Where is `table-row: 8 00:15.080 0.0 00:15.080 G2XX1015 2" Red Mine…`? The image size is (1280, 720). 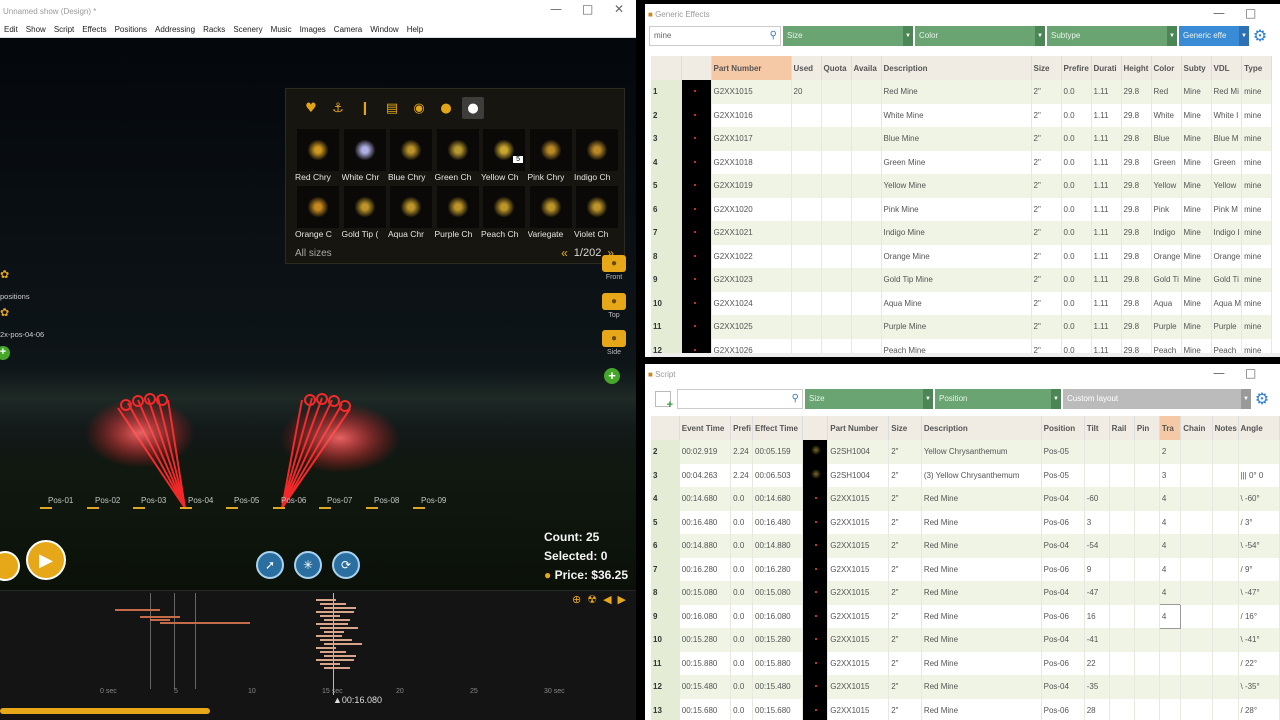 table-row: 8 00:15.080 0.0 00:15.080 G2XX1015 2" Red Mine… is located at coordinates (965, 593).